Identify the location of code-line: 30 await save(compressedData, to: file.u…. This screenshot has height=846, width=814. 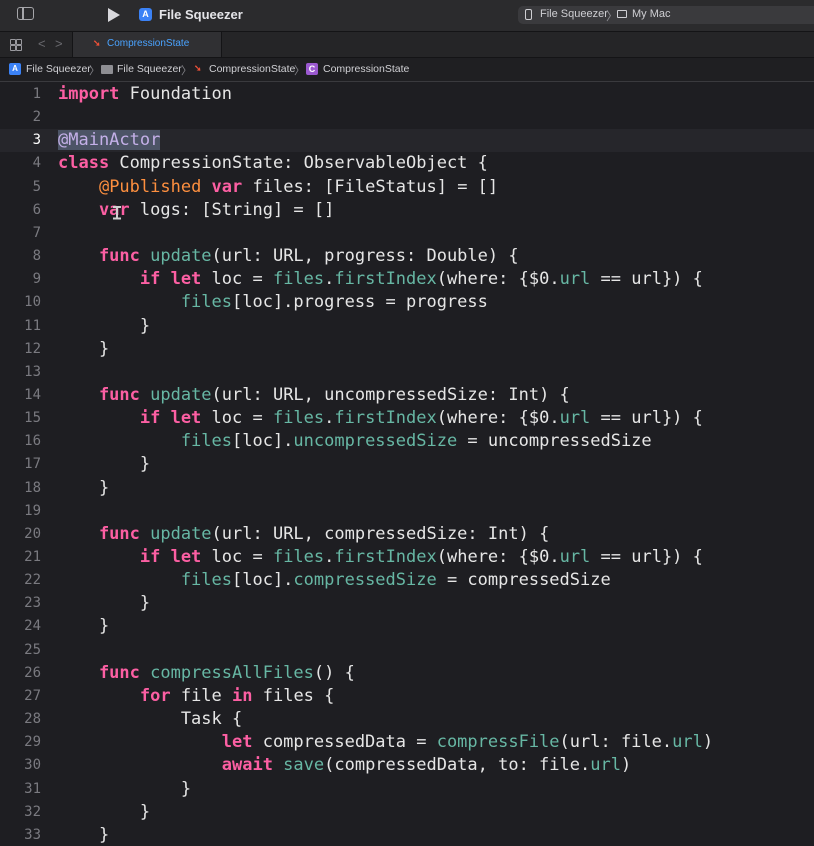
(407, 765).